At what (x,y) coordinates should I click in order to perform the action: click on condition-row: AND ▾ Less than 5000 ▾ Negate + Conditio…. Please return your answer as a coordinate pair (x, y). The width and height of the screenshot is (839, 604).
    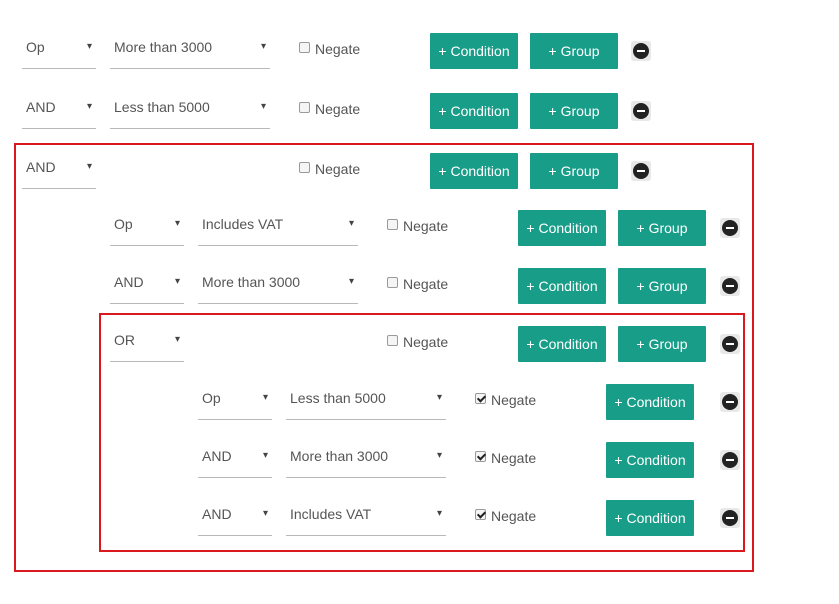
    Looking at the image, I should click on (419, 111).